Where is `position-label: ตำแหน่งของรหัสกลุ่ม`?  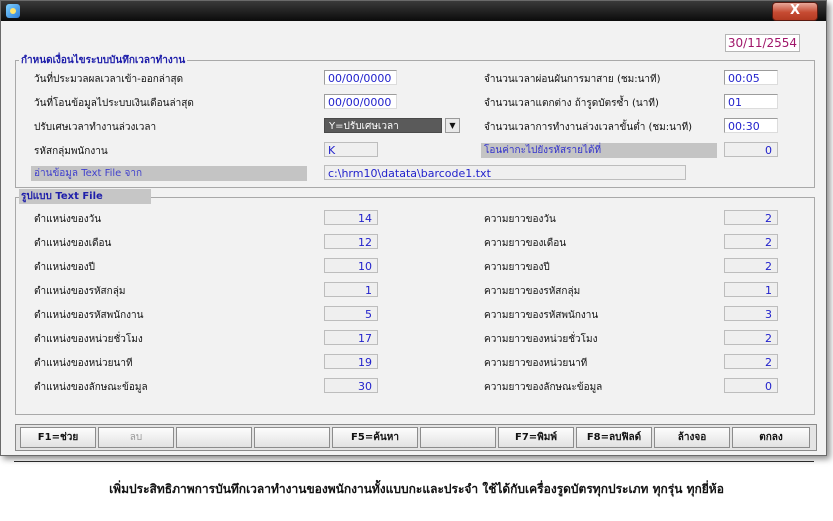 position-label: ตำแหน่งของรหัสกลุ่ม is located at coordinates (80, 291).